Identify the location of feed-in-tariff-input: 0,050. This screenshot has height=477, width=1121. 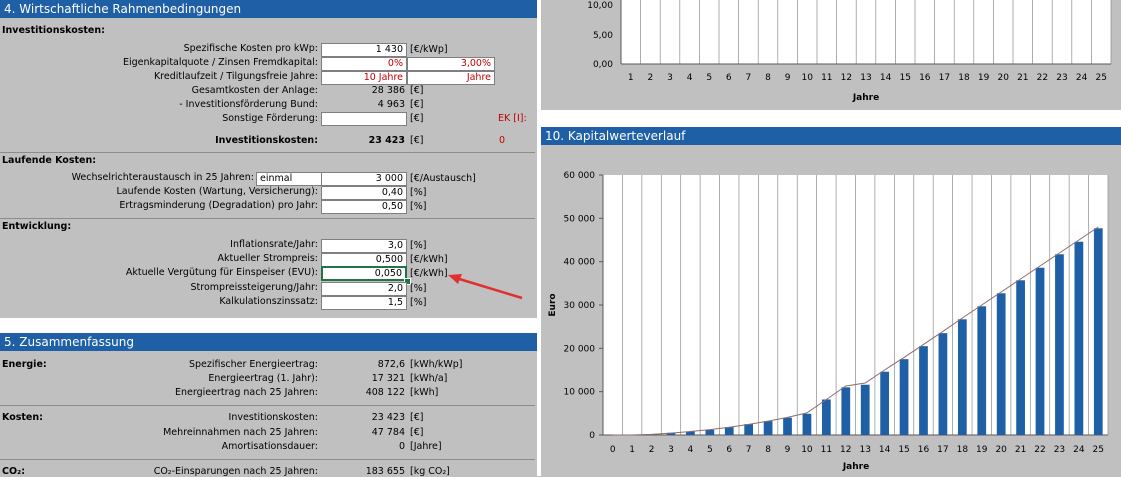
(364, 273).